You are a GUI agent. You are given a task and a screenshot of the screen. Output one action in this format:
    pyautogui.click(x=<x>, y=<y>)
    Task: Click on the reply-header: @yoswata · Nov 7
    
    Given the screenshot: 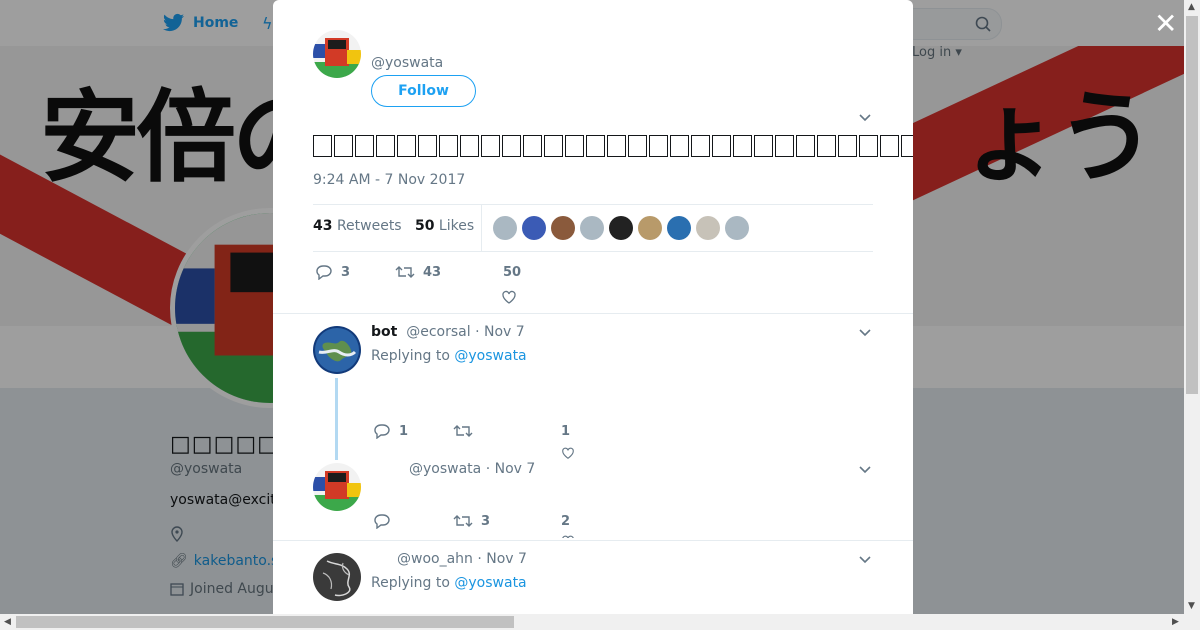 What is the action you would take?
    pyautogui.click(x=472, y=469)
    